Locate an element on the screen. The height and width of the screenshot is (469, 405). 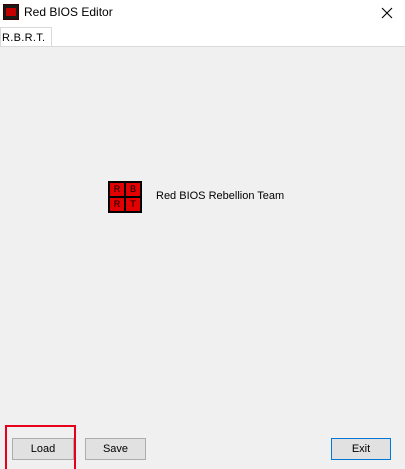
tab-strip: R.B.R.T. is located at coordinates (202, 37).